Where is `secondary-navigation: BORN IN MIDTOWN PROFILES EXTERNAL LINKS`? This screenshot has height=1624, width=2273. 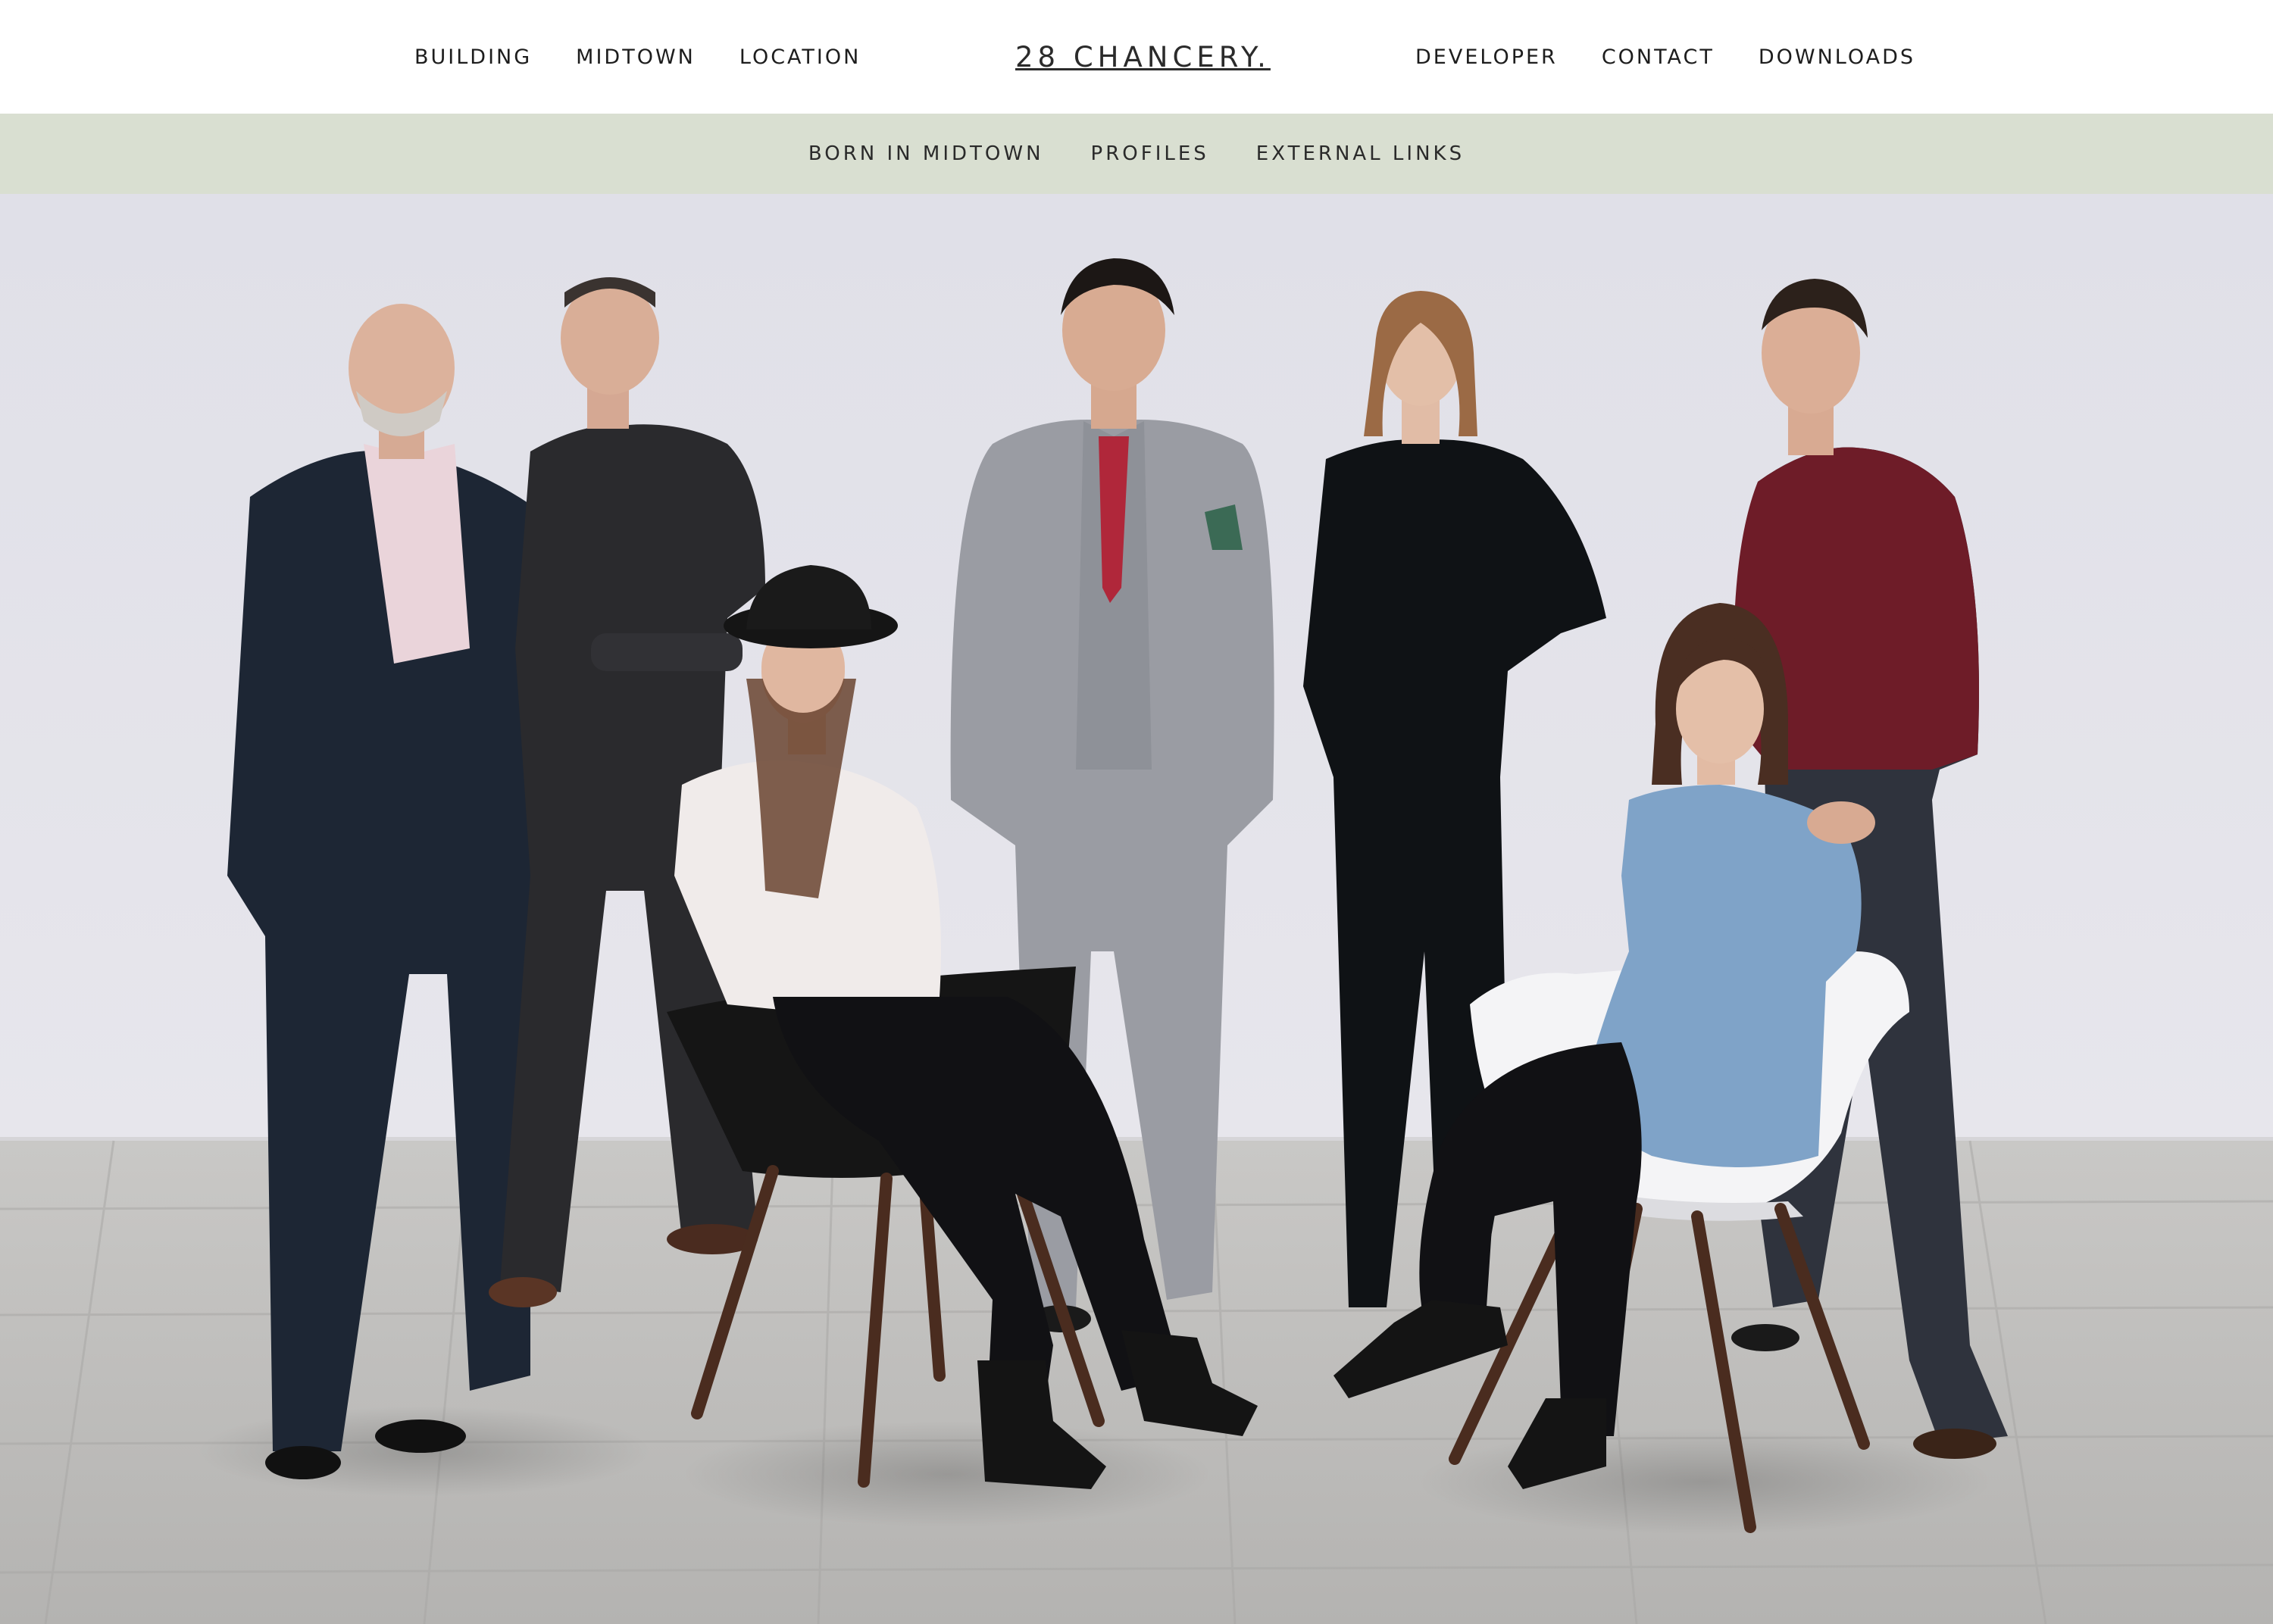 secondary-navigation: BORN IN MIDTOWN PROFILES EXTERNAL LINKS is located at coordinates (1136, 154).